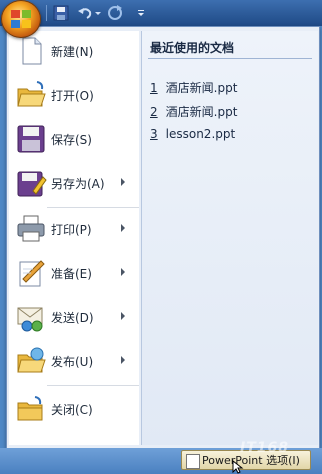 The height and width of the screenshot is (474, 322). I want to click on customize-toolbar-icon, so click(141, 13).